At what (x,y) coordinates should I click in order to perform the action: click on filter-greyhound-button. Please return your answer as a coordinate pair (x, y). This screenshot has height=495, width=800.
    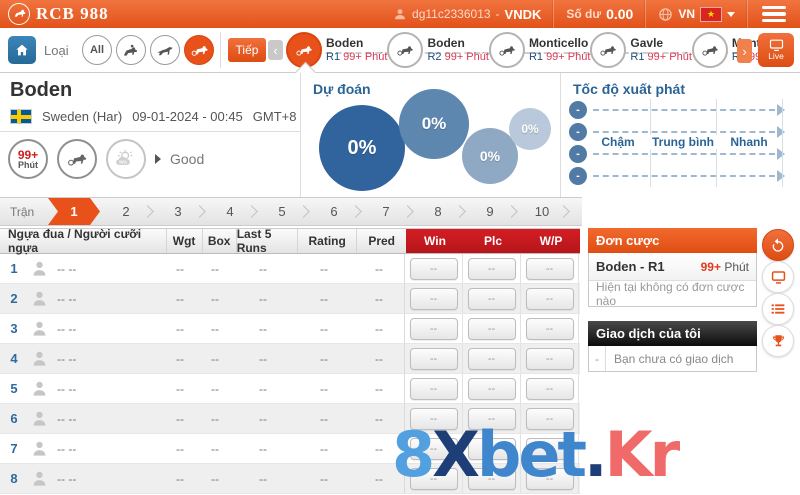
    Looking at the image, I should click on (165, 50).